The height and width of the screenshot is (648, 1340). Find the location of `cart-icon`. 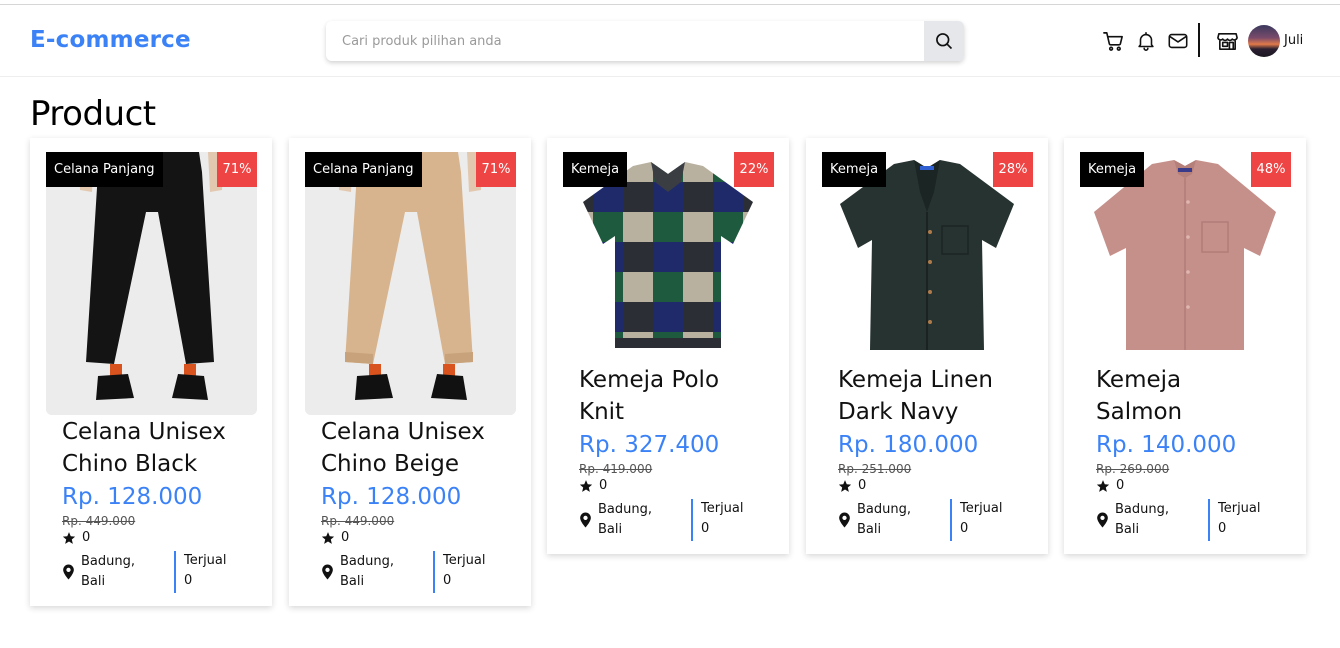

cart-icon is located at coordinates (1112, 41).